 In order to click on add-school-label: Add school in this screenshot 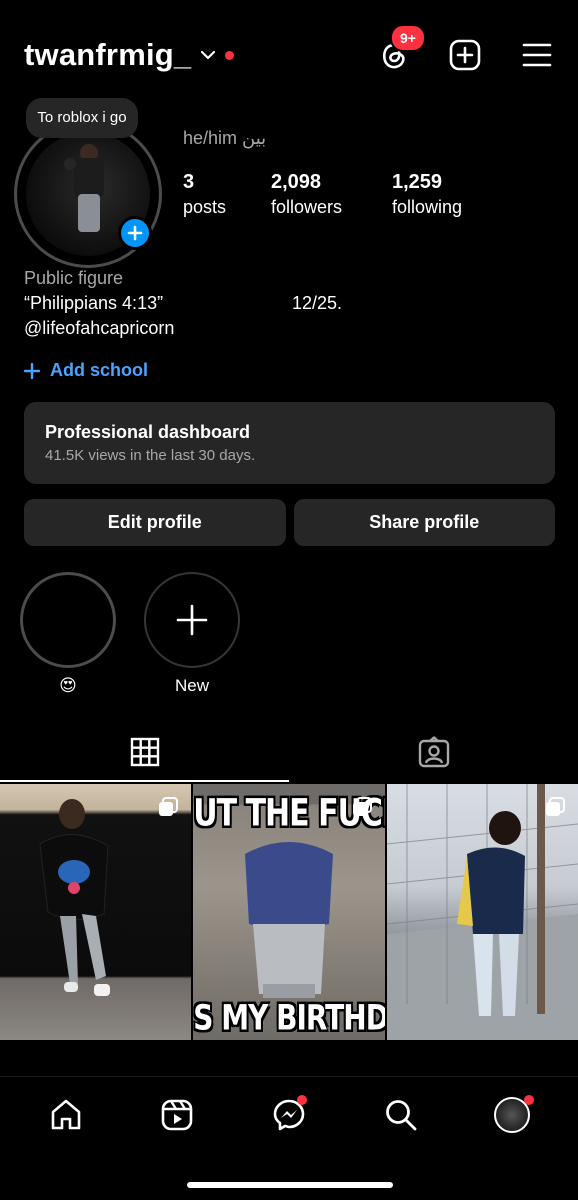, I will do `click(99, 370)`.